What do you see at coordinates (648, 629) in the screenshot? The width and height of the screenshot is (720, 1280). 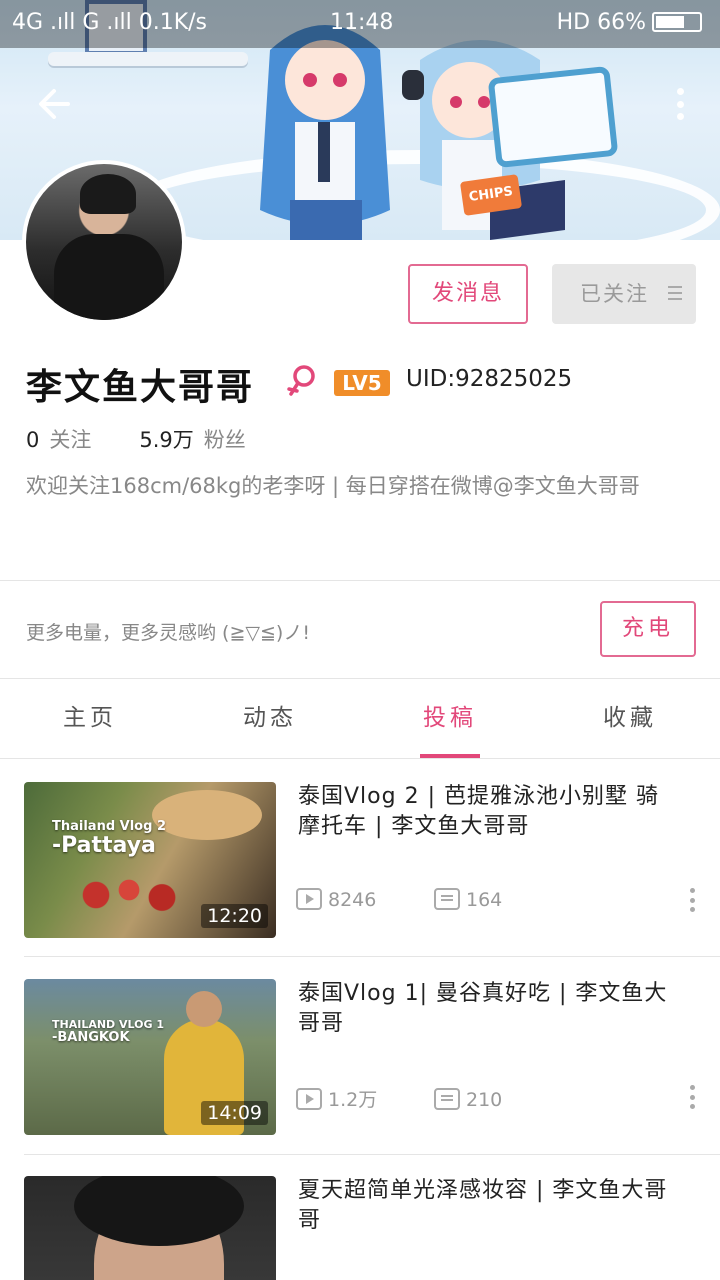 I see `charge-button: 充电` at bounding box center [648, 629].